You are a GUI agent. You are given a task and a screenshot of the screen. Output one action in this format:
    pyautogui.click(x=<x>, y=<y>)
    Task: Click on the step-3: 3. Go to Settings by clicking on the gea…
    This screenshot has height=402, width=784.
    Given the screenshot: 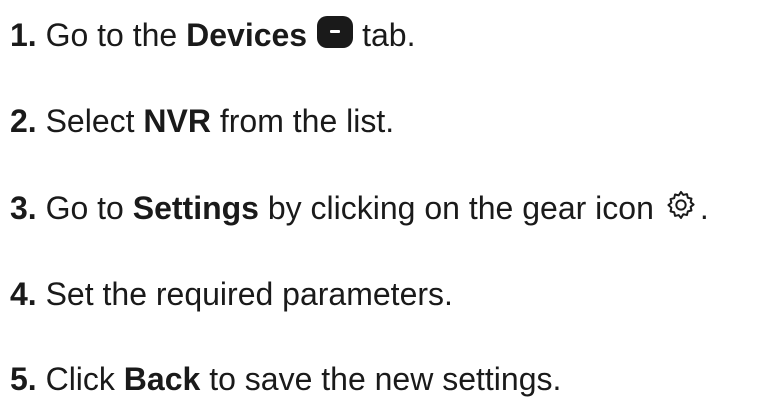 What is the action you would take?
    pyautogui.click(x=359, y=208)
    